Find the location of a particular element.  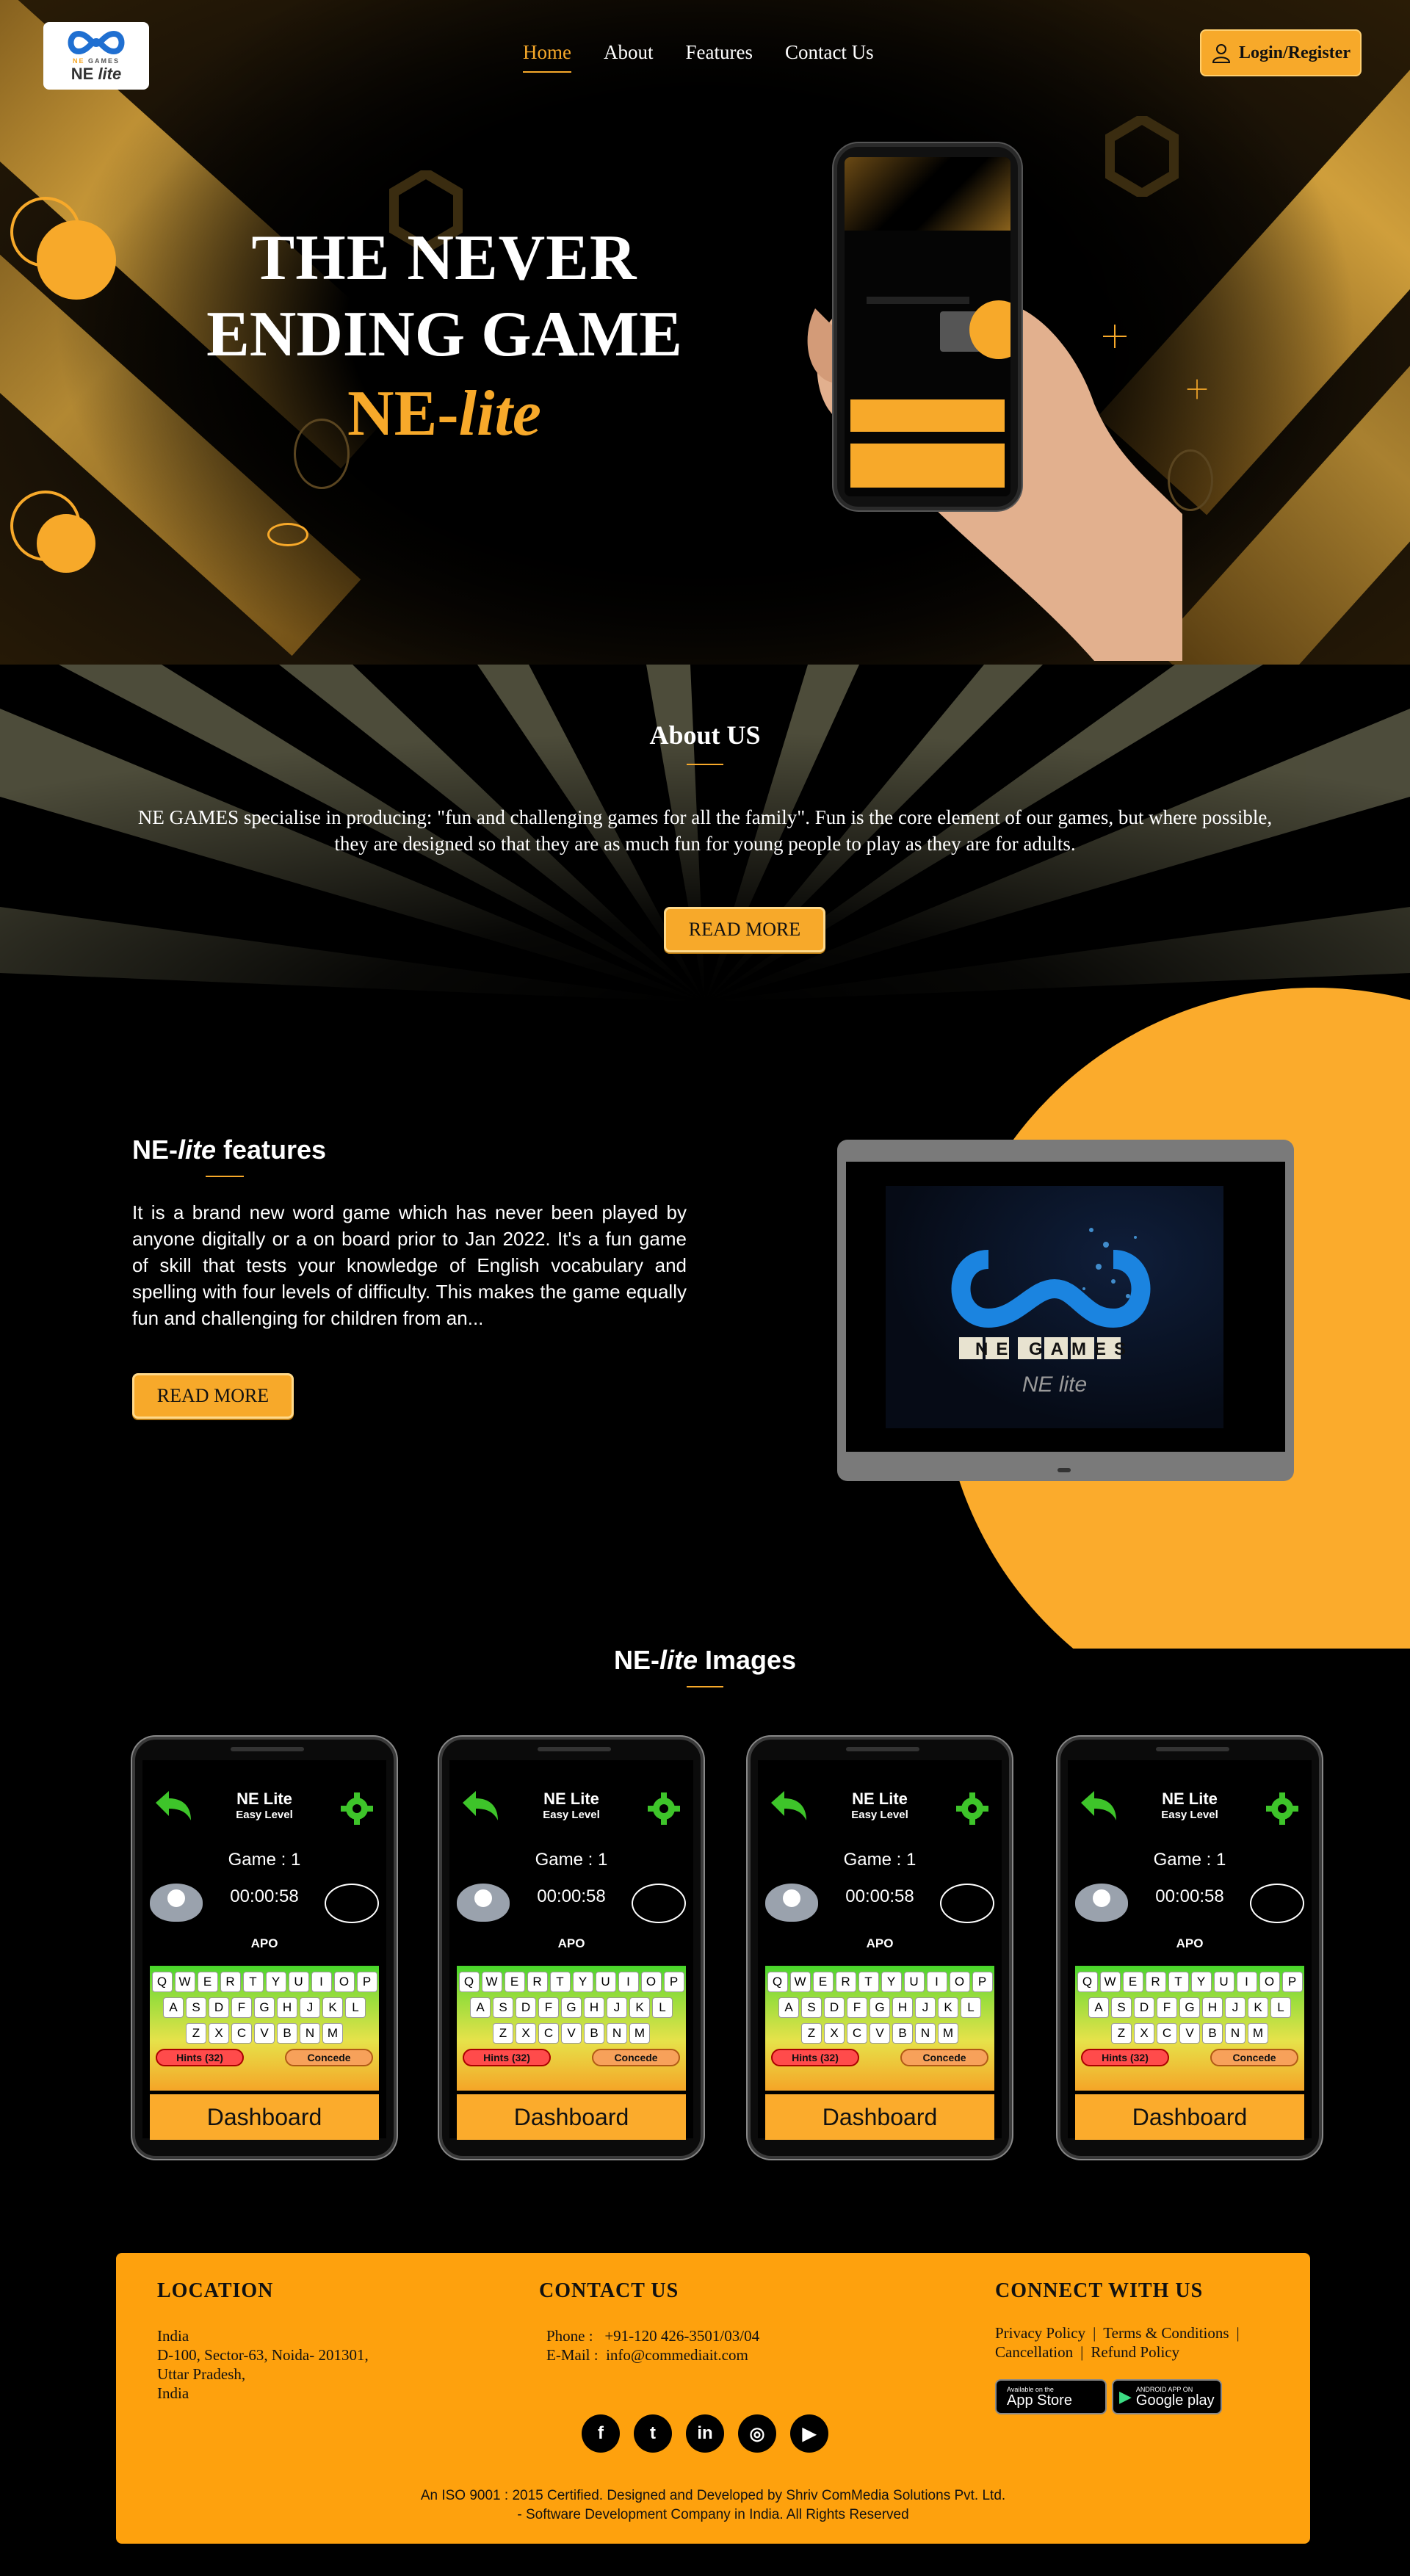

key: O is located at coordinates (651, 1982).